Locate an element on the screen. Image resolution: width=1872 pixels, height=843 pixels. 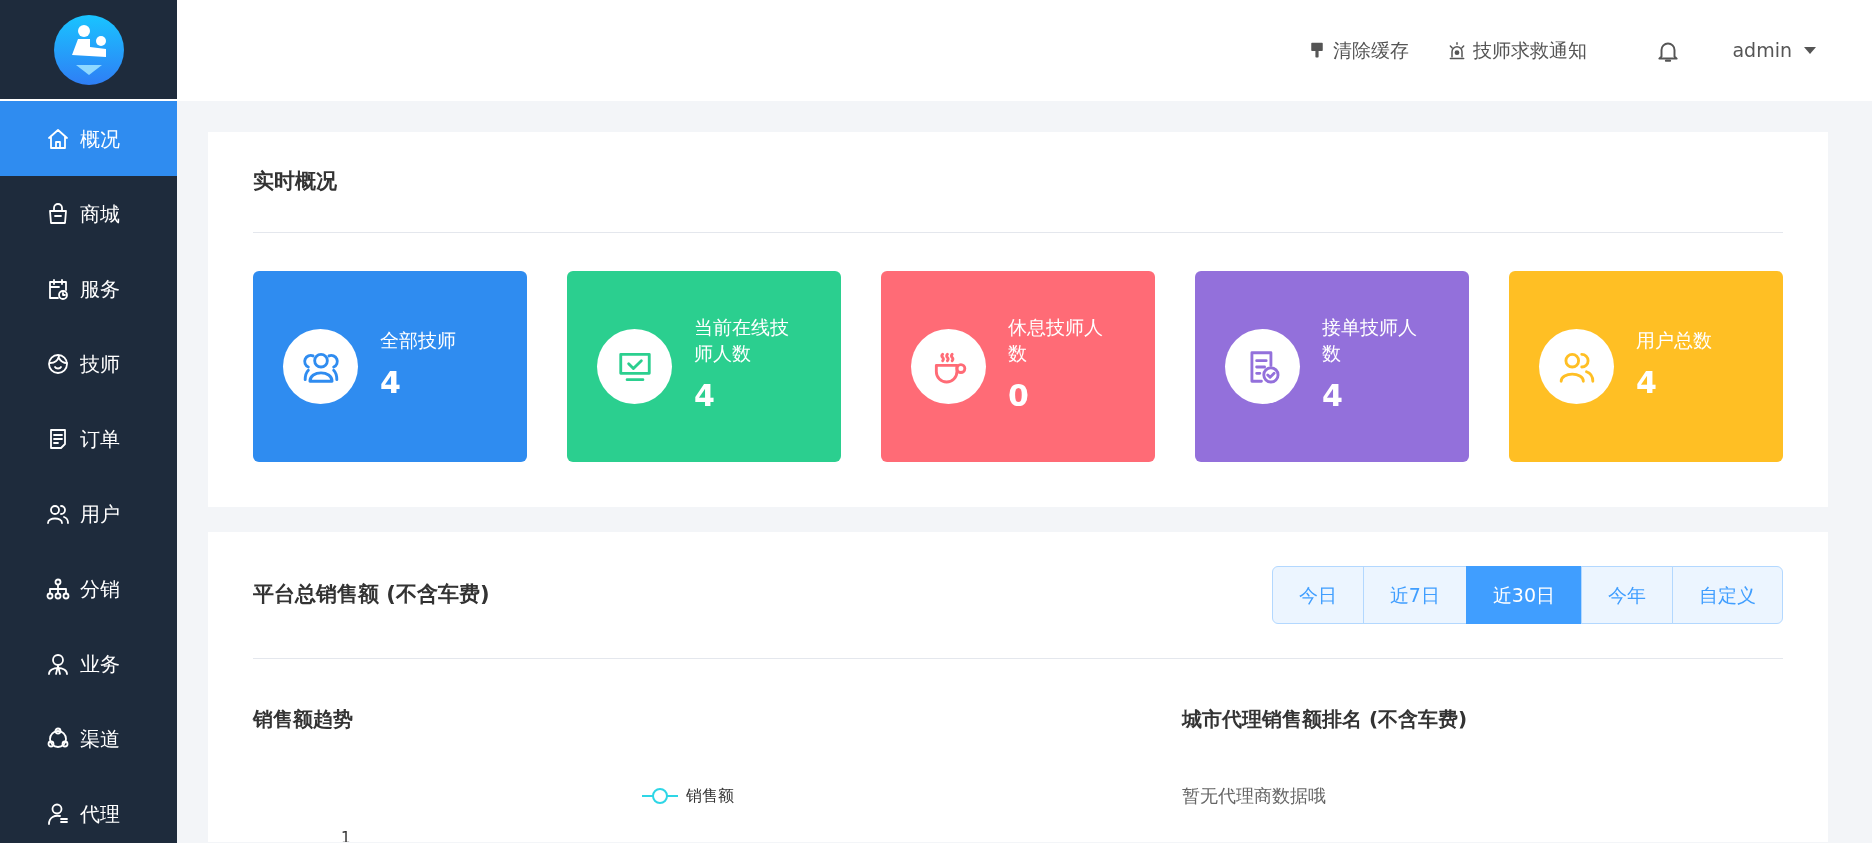
sidebar-item: 用户 is located at coordinates (88, 513).